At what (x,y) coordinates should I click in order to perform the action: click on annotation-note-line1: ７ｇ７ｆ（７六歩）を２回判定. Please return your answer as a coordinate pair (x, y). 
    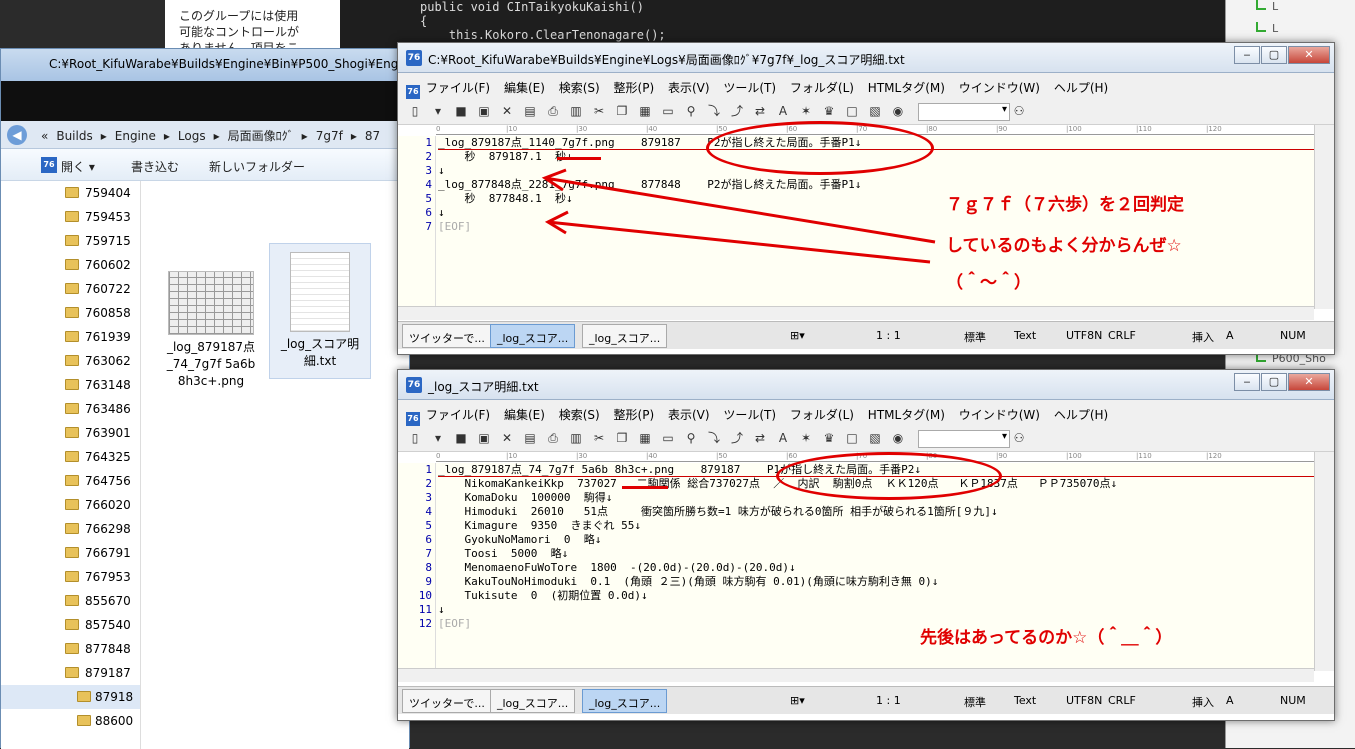
    Looking at the image, I should click on (1065, 205).